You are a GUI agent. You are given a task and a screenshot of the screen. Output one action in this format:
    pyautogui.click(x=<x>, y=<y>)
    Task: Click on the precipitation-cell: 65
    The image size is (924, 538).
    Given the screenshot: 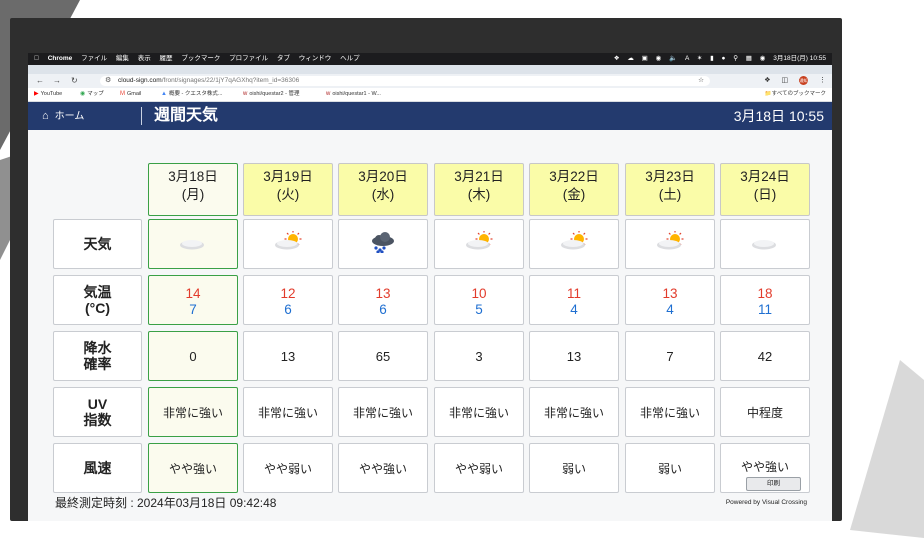 What is the action you would take?
    pyautogui.click(x=383, y=356)
    